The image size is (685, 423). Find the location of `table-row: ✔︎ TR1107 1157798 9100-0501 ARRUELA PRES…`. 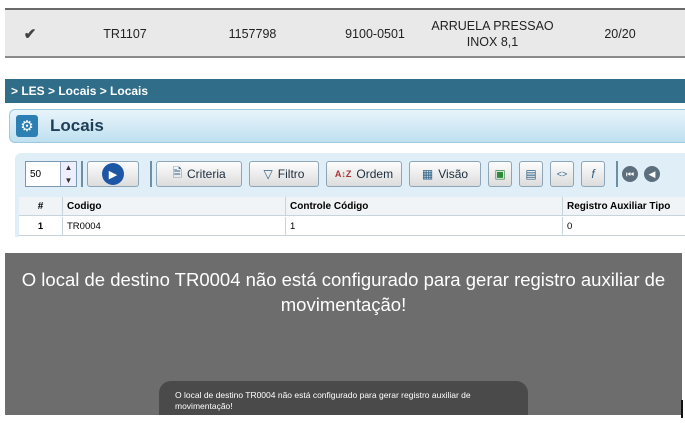

table-row: ✔︎ TR1107 1157798 9100-0501 ARRUELA PRES… is located at coordinates (345, 34).